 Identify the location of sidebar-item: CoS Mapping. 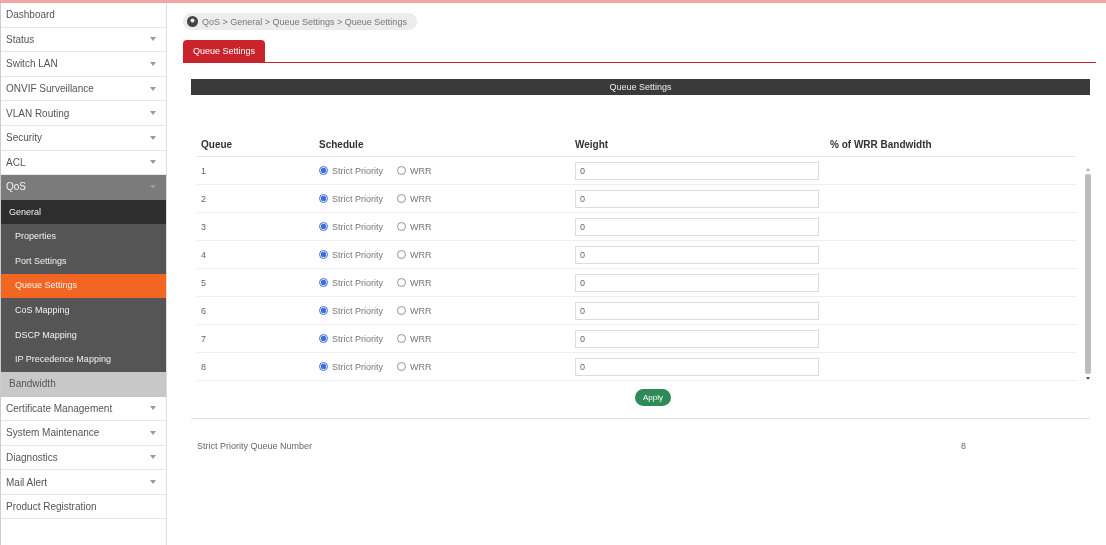
(83, 310).